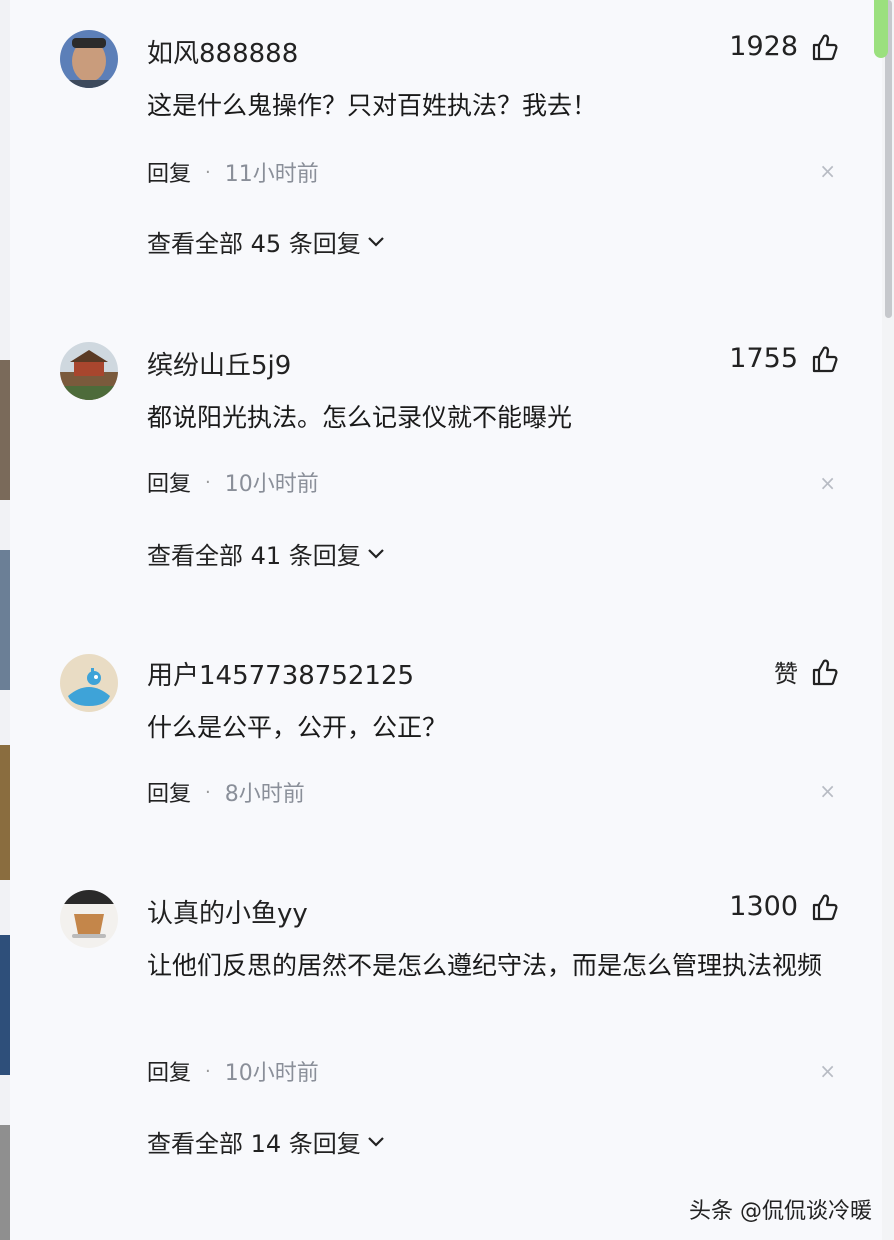 The image size is (894, 1240). Describe the element at coordinates (881, 29) in the screenshot. I see `scroll-accent` at that location.